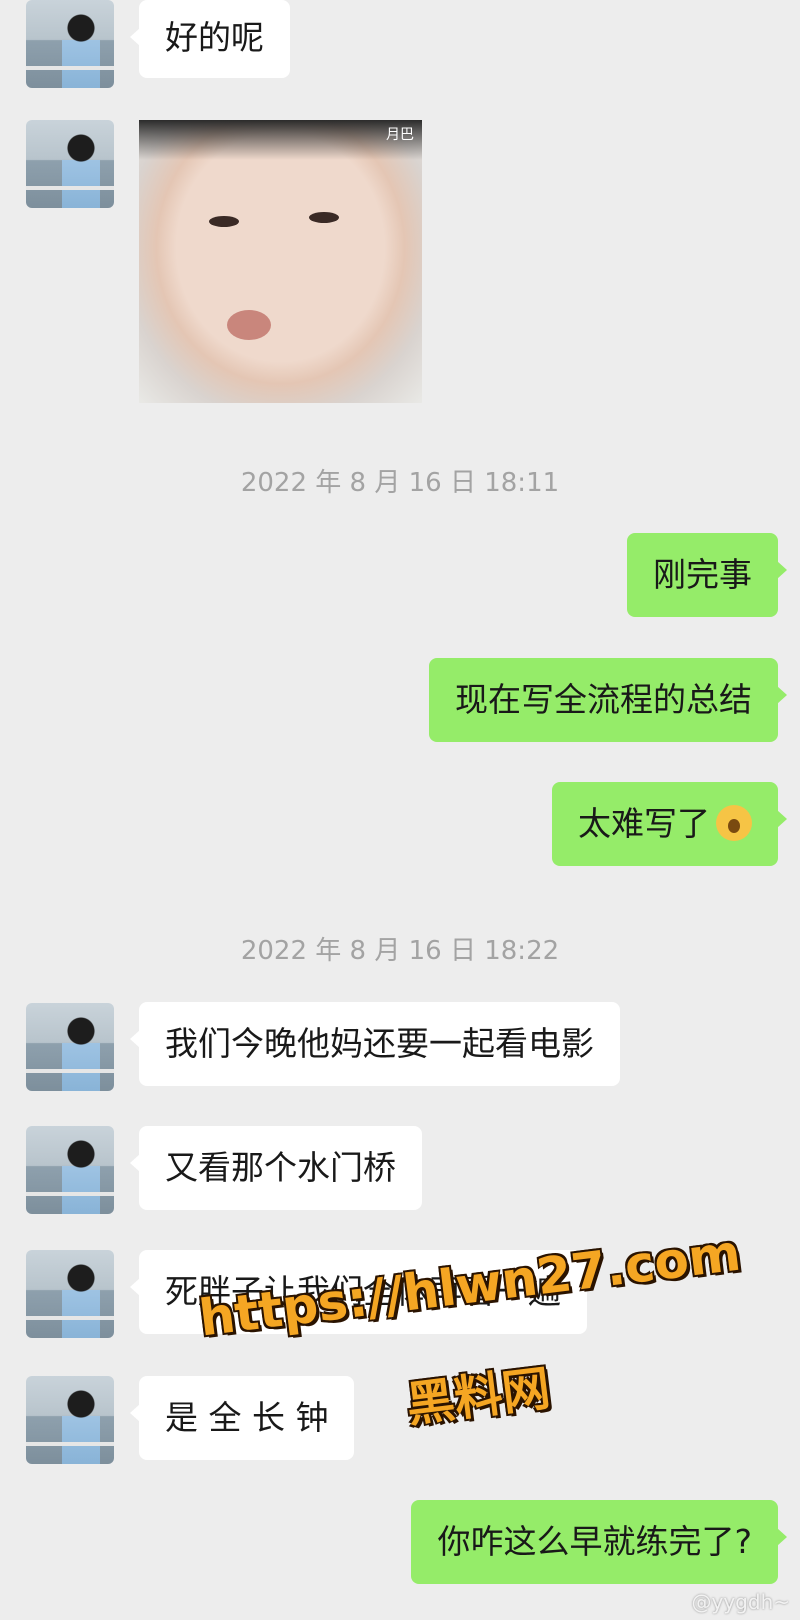 Image resolution: width=800 pixels, height=1620 pixels. What do you see at coordinates (608, 700) in the screenshot?
I see `message-bubble: 现在写全流程的总结` at bounding box center [608, 700].